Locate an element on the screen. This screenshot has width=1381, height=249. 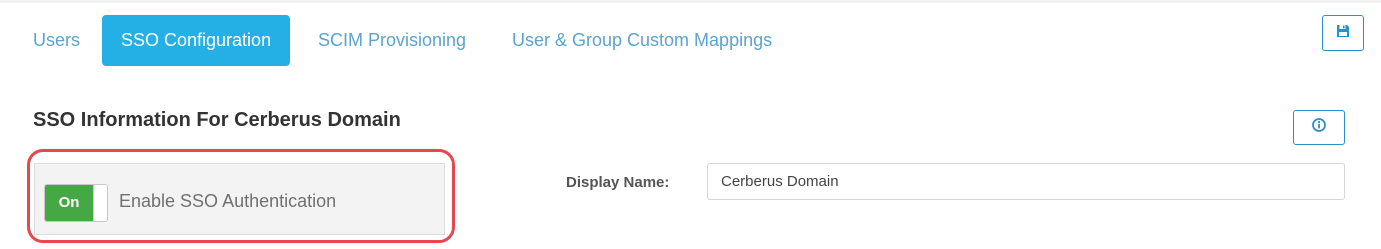
tab-users: Users is located at coordinates (56, 40).